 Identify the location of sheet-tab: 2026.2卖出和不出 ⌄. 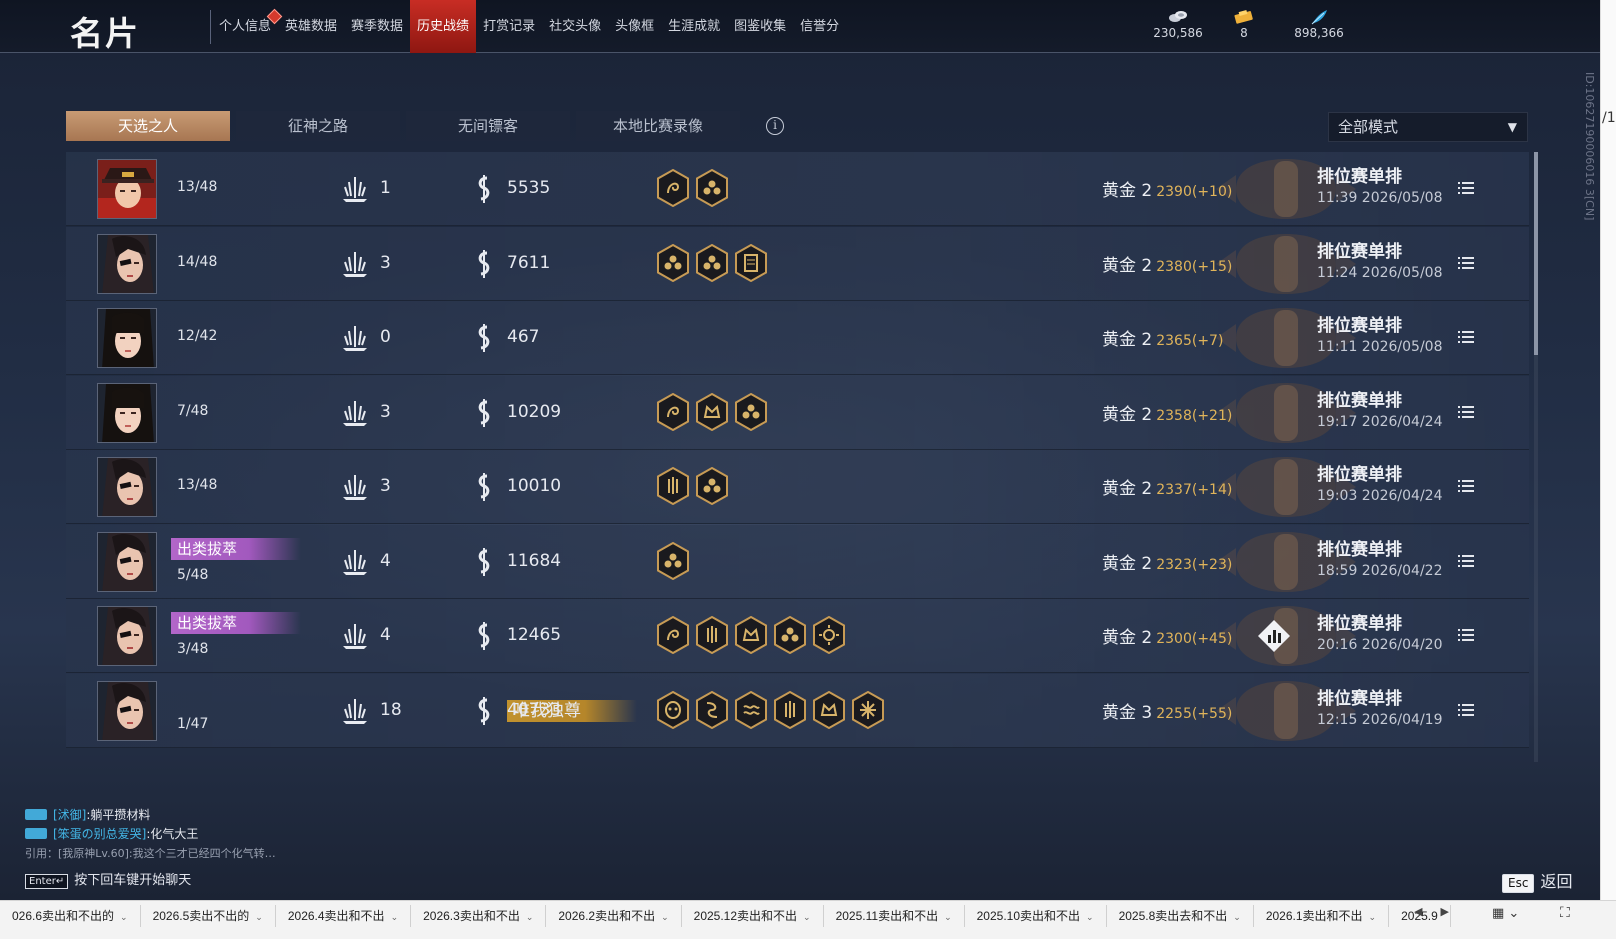
(614, 916).